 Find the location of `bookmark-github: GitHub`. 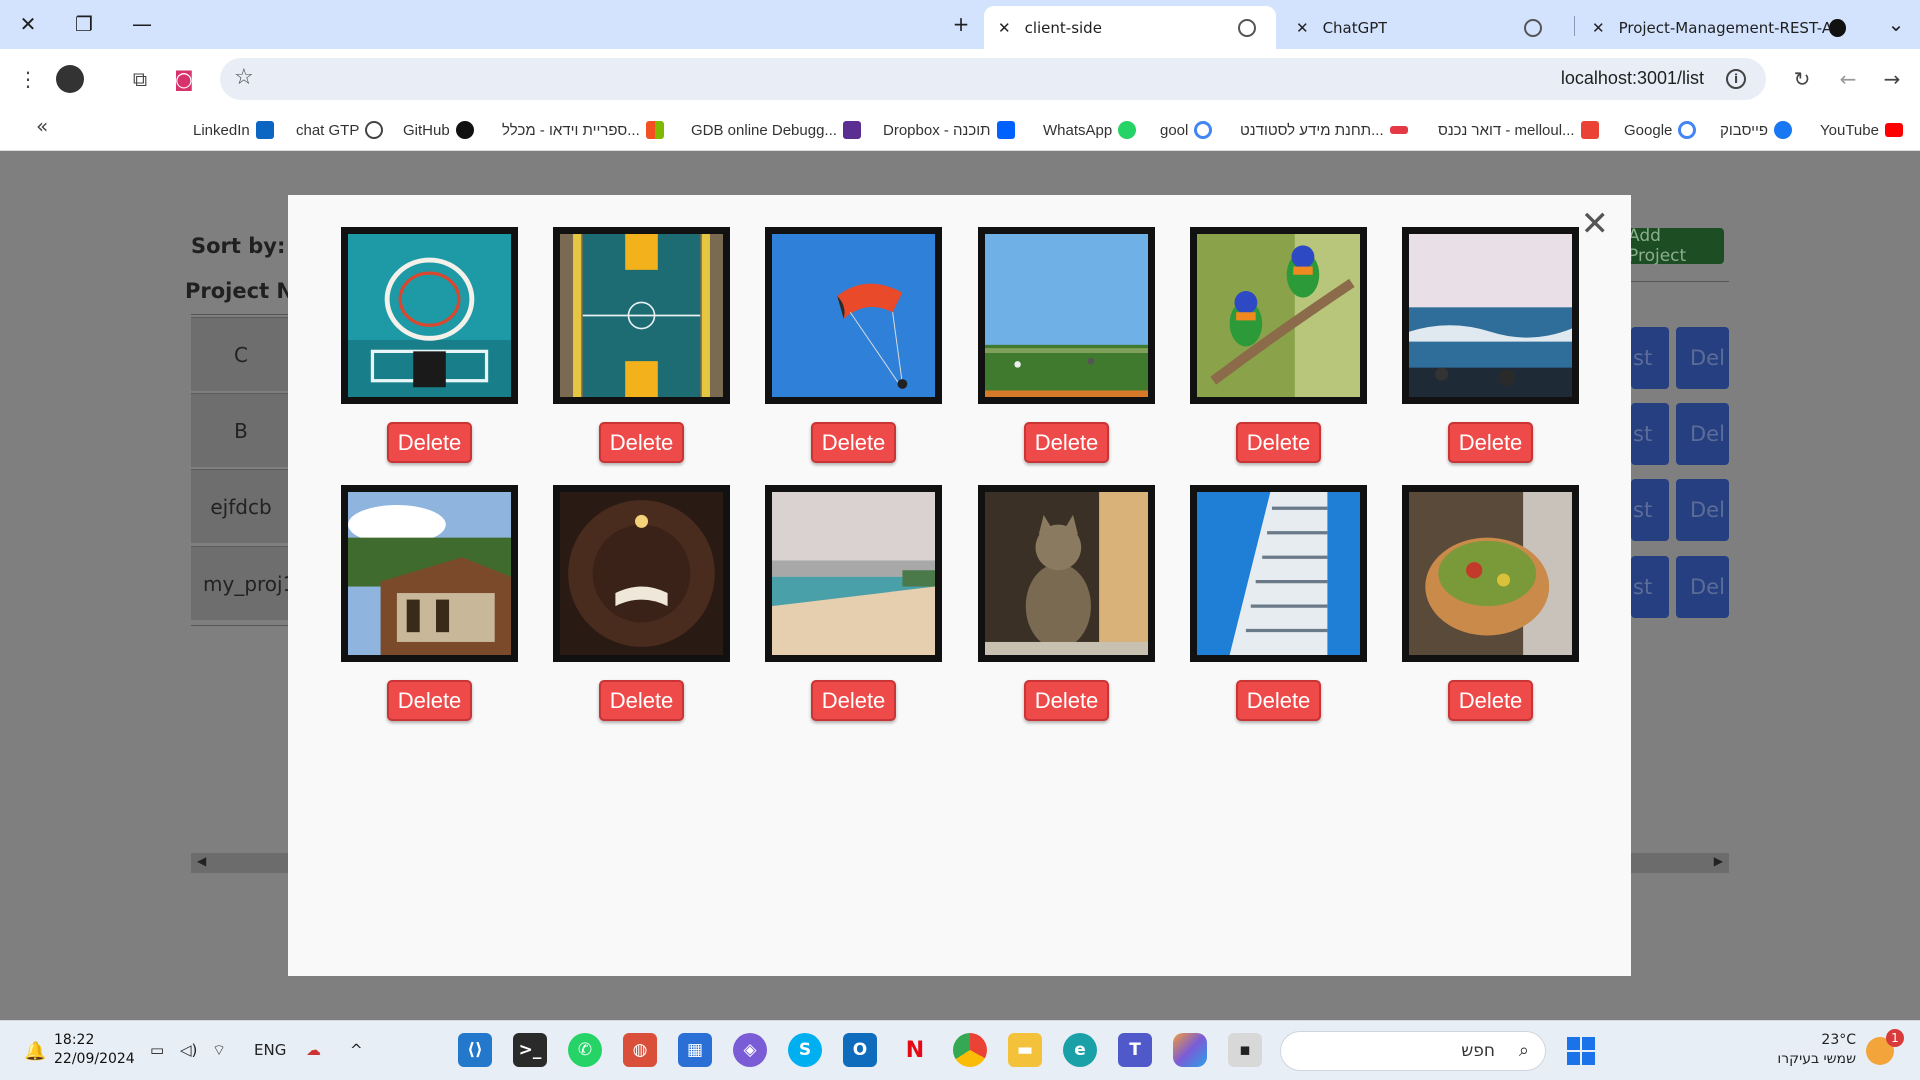

bookmark-github: GitHub is located at coordinates (438, 130).